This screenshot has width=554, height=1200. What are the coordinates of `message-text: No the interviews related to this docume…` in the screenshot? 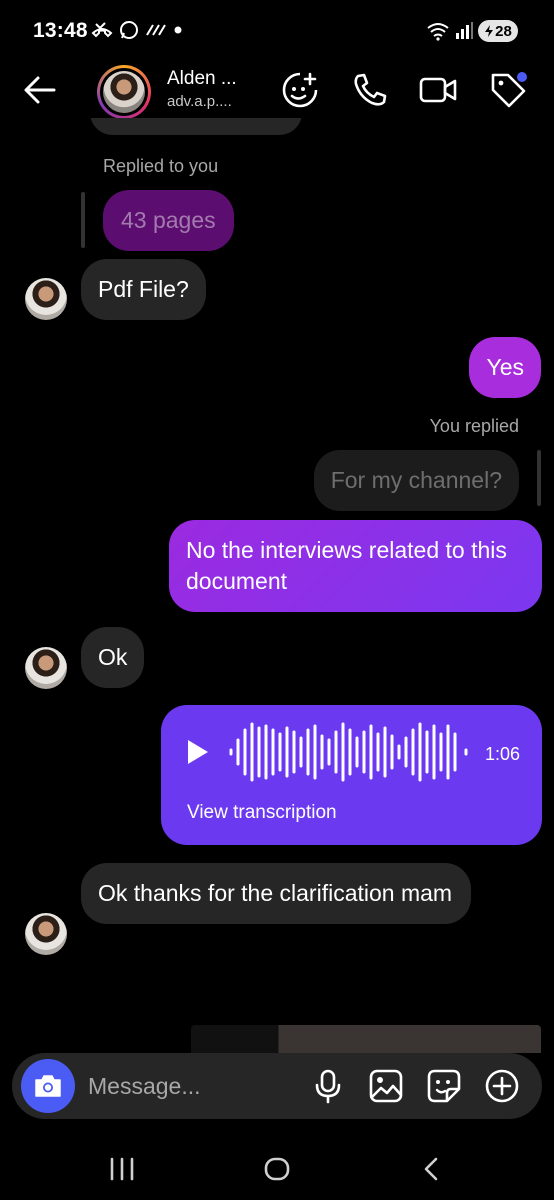 It's located at (346, 565).